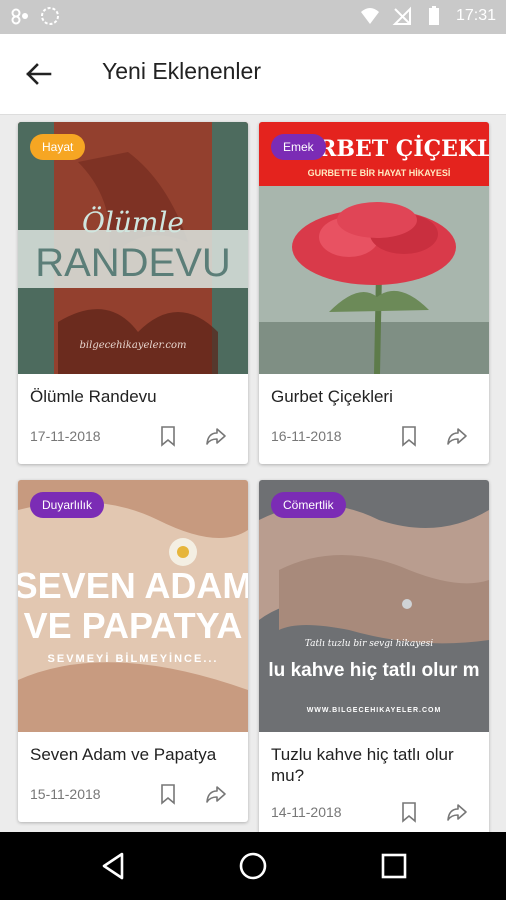 This screenshot has height=900, width=506. I want to click on image-watermark: bilgecehikayeler.com, so click(133, 345).